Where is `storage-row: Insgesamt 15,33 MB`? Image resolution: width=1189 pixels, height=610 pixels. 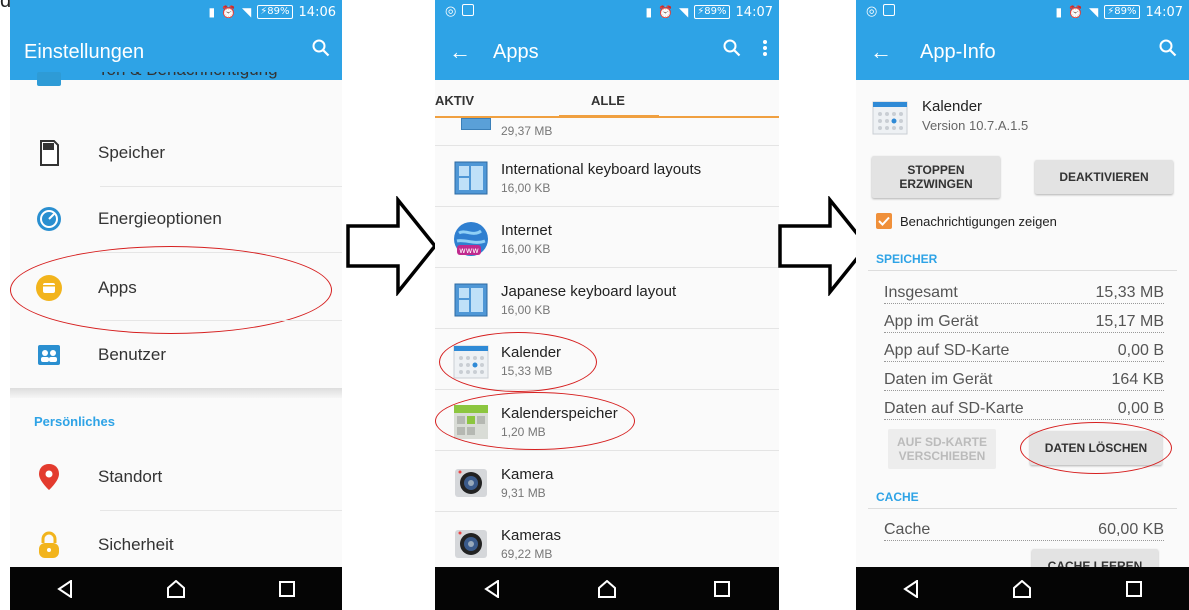
storage-row: Insgesamt 15,33 MB is located at coordinates (1024, 297).